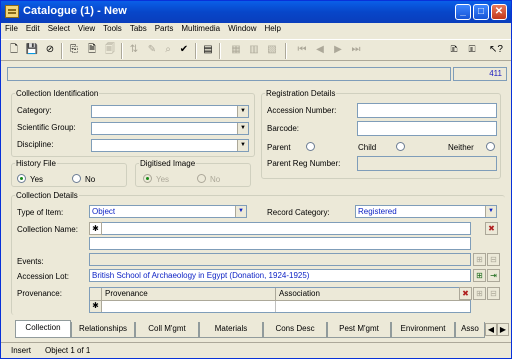 The image size is (512, 359). What do you see at coordinates (33, 28) in the screenshot?
I see `menu-edit: Edit` at bounding box center [33, 28].